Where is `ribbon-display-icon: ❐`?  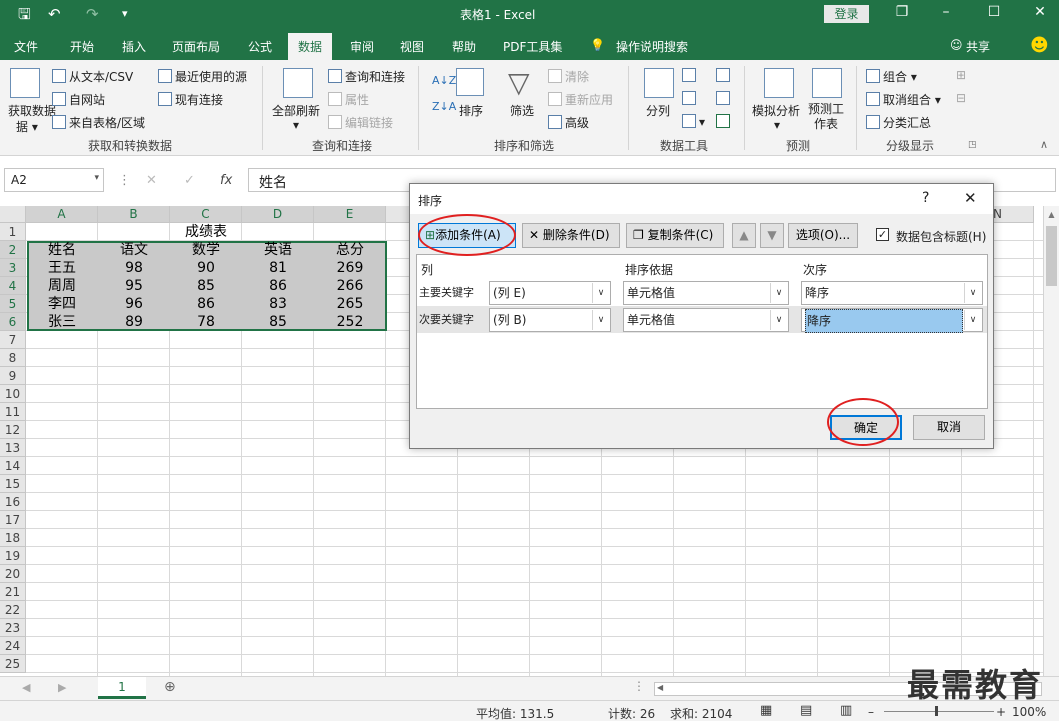
ribbon-display-icon: ❐ is located at coordinates (902, 12).